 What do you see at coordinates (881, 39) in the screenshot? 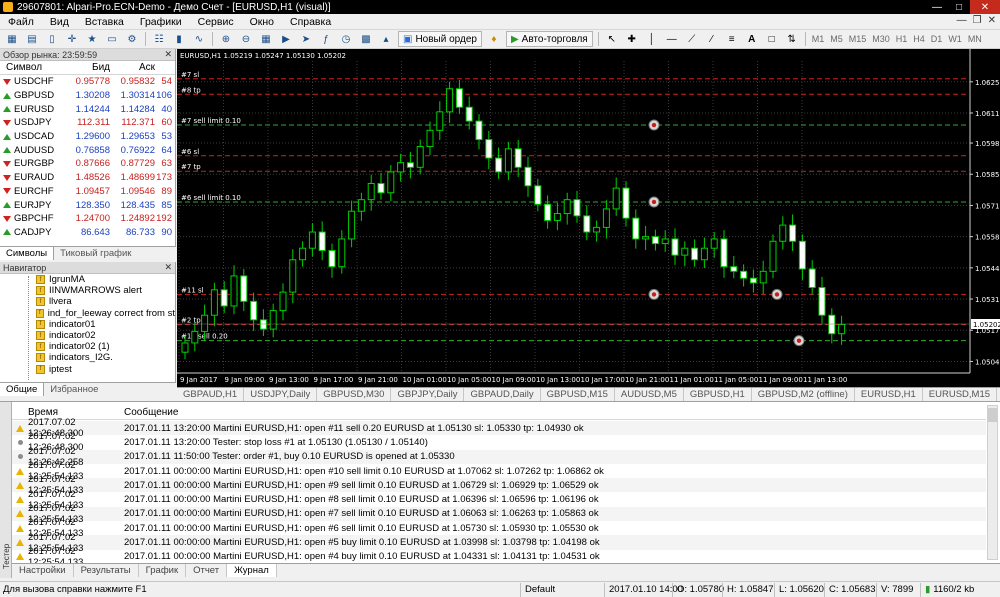
I see `period-m30: M30` at bounding box center [881, 39].